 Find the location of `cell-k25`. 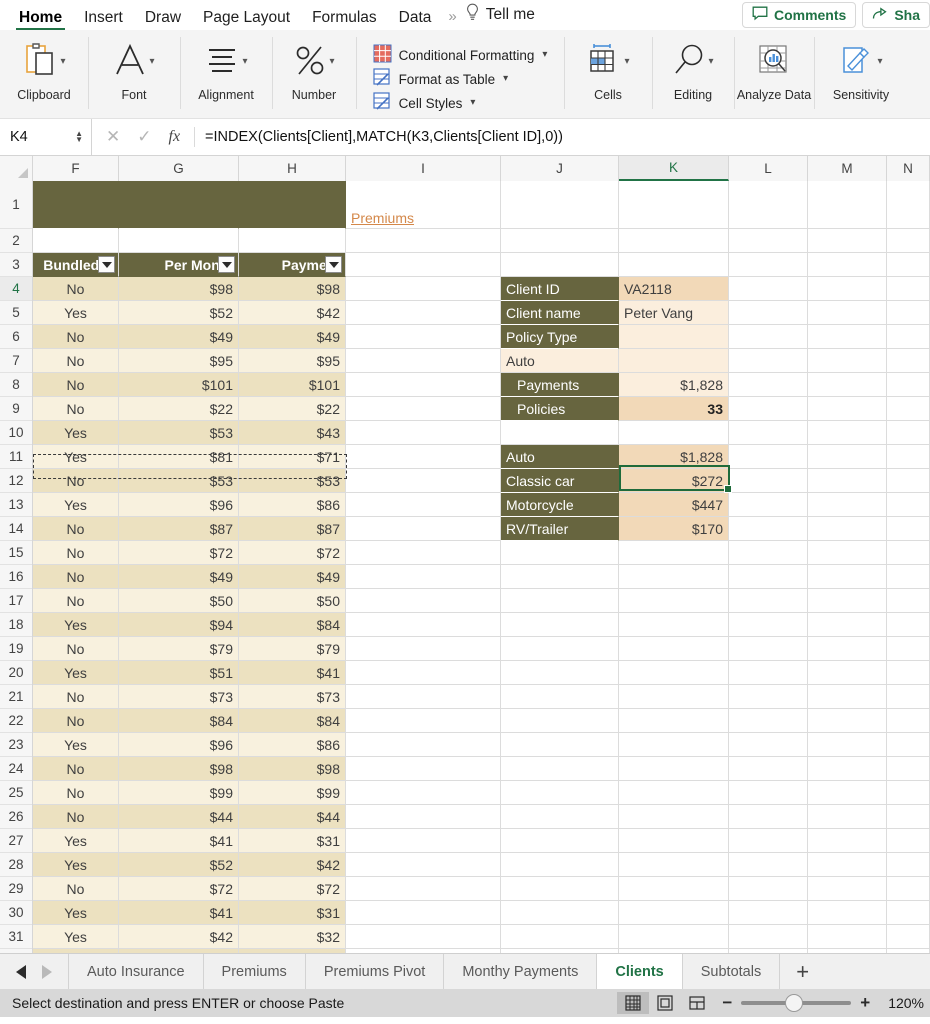

cell-k25 is located at coordinates (674, 793).